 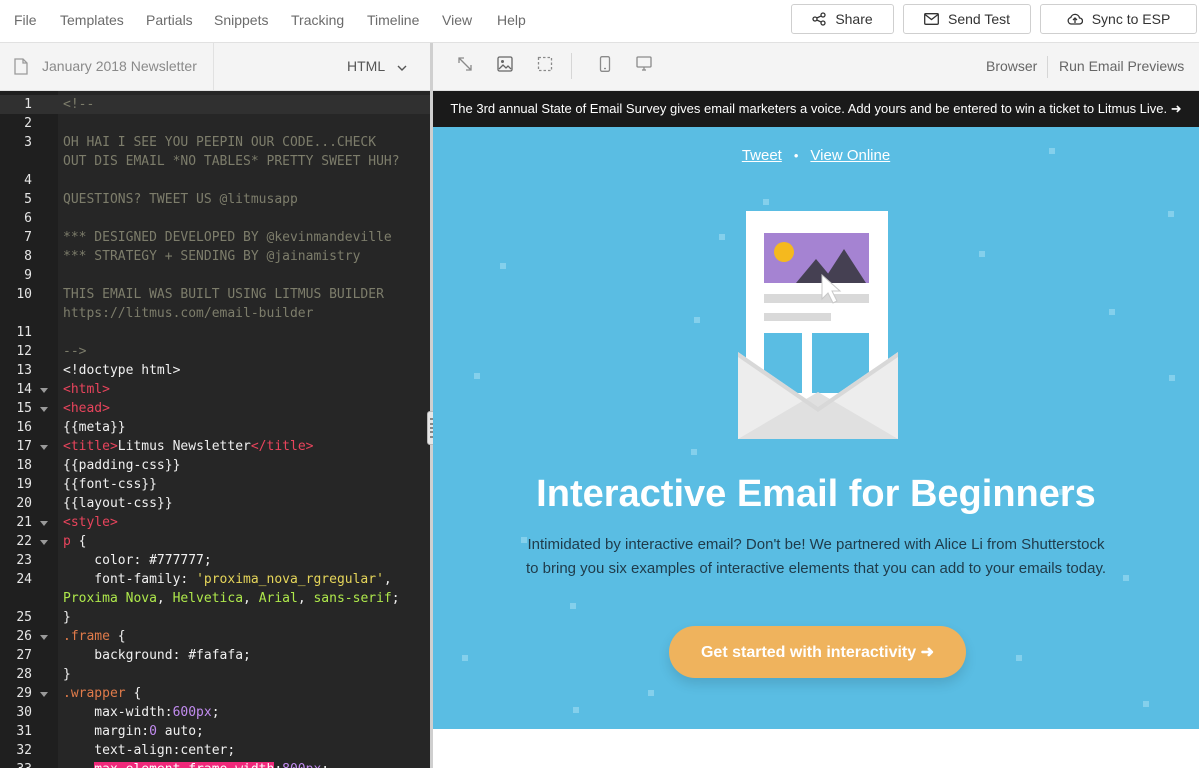 I want to click on code-line: 5 QUESTIONS? TWEET US @litmusapp, so click(x=215, y=199).